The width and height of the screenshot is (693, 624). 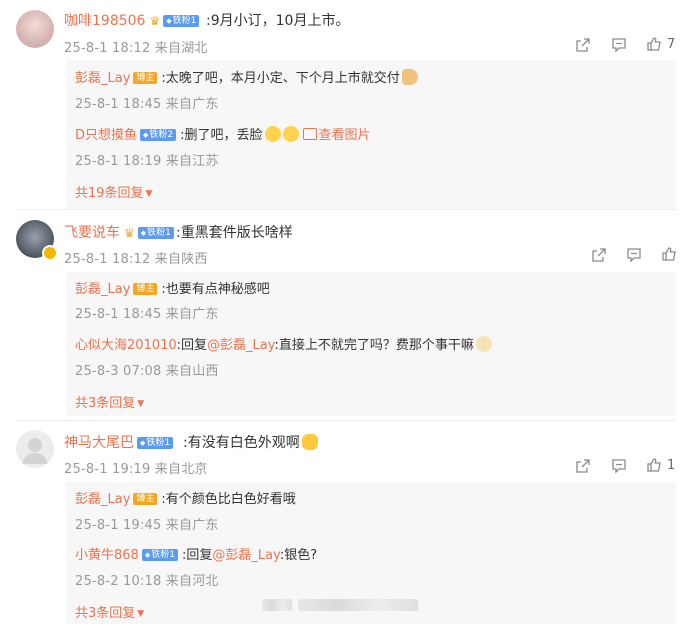 What do you see at coordinates (136, 259) in the screenshot?
I see `comment-meta: 25-8-1 18:12 来自陕西` at bounding box center [136, 259].